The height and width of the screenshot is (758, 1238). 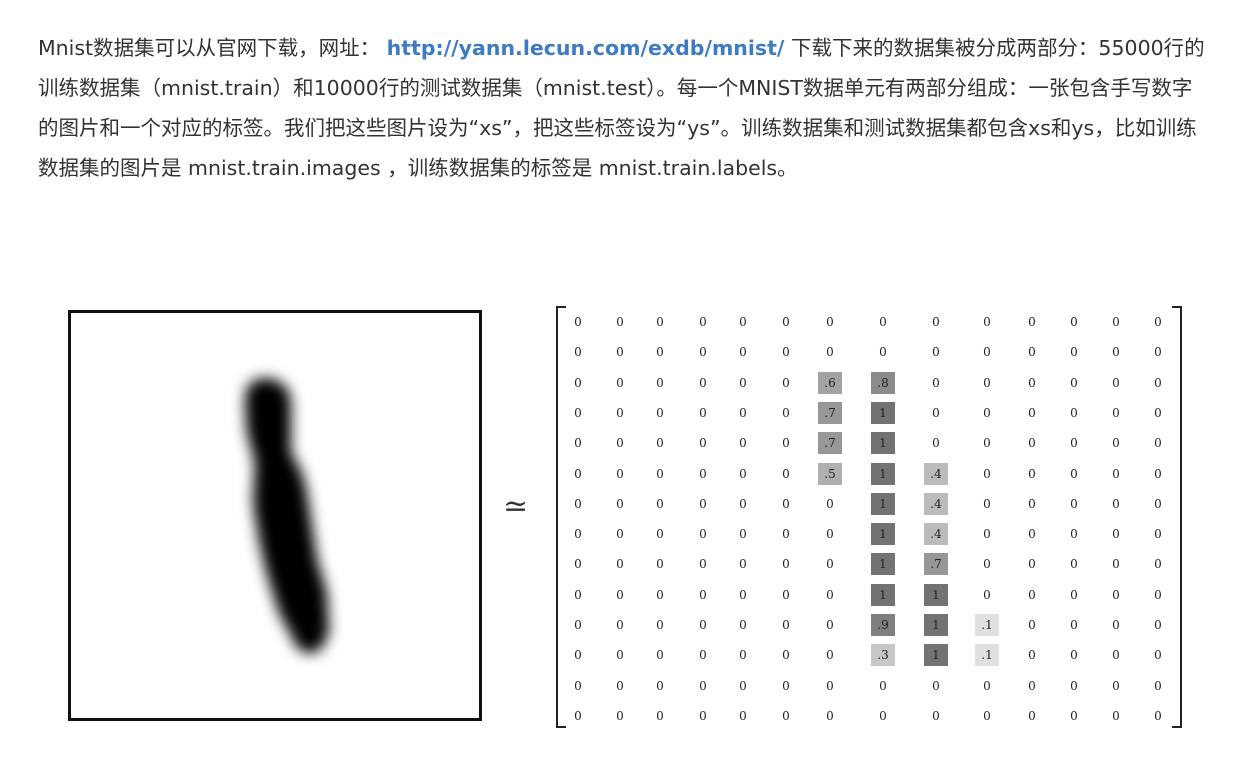 I want to click on matrix-cell: .6, so click(x=830, y=382).